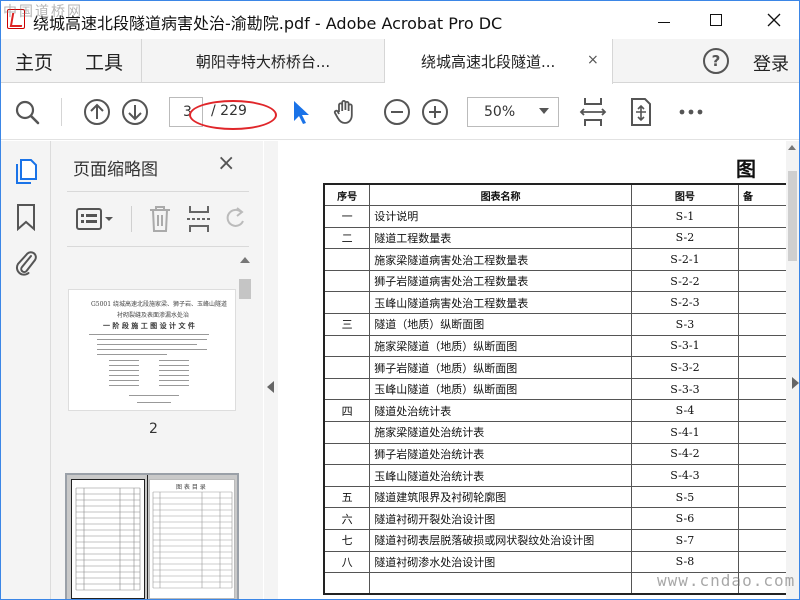 This screenshot has height=600, width=800. Describe the element at coordinates (347, 324) in the screenshot. I see `row-number: 三` at that location.